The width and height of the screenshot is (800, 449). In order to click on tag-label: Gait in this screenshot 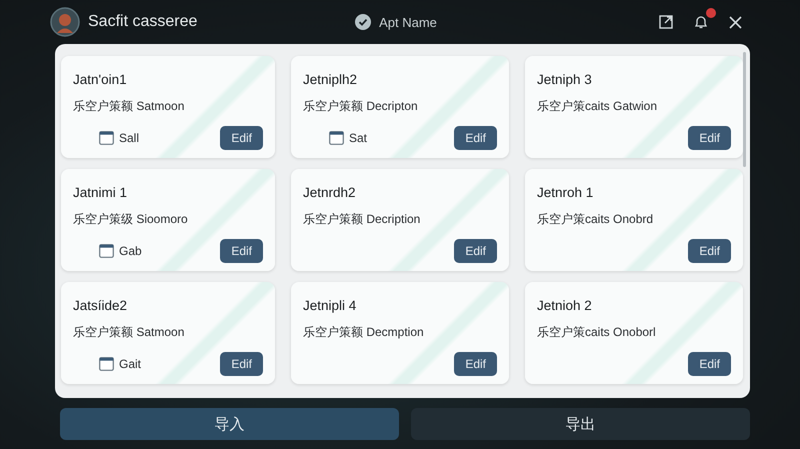, I will do `click(130, 364)`.